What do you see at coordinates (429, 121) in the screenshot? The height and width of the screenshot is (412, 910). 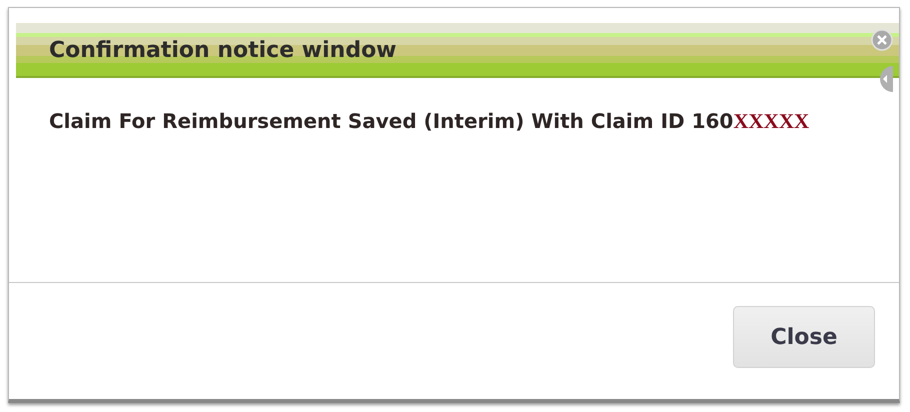 I see `confirmation-message: Claim For Reimbursement Saved (Interim) With Claim ID 160XXXXX` at bounding box center [429, 121].